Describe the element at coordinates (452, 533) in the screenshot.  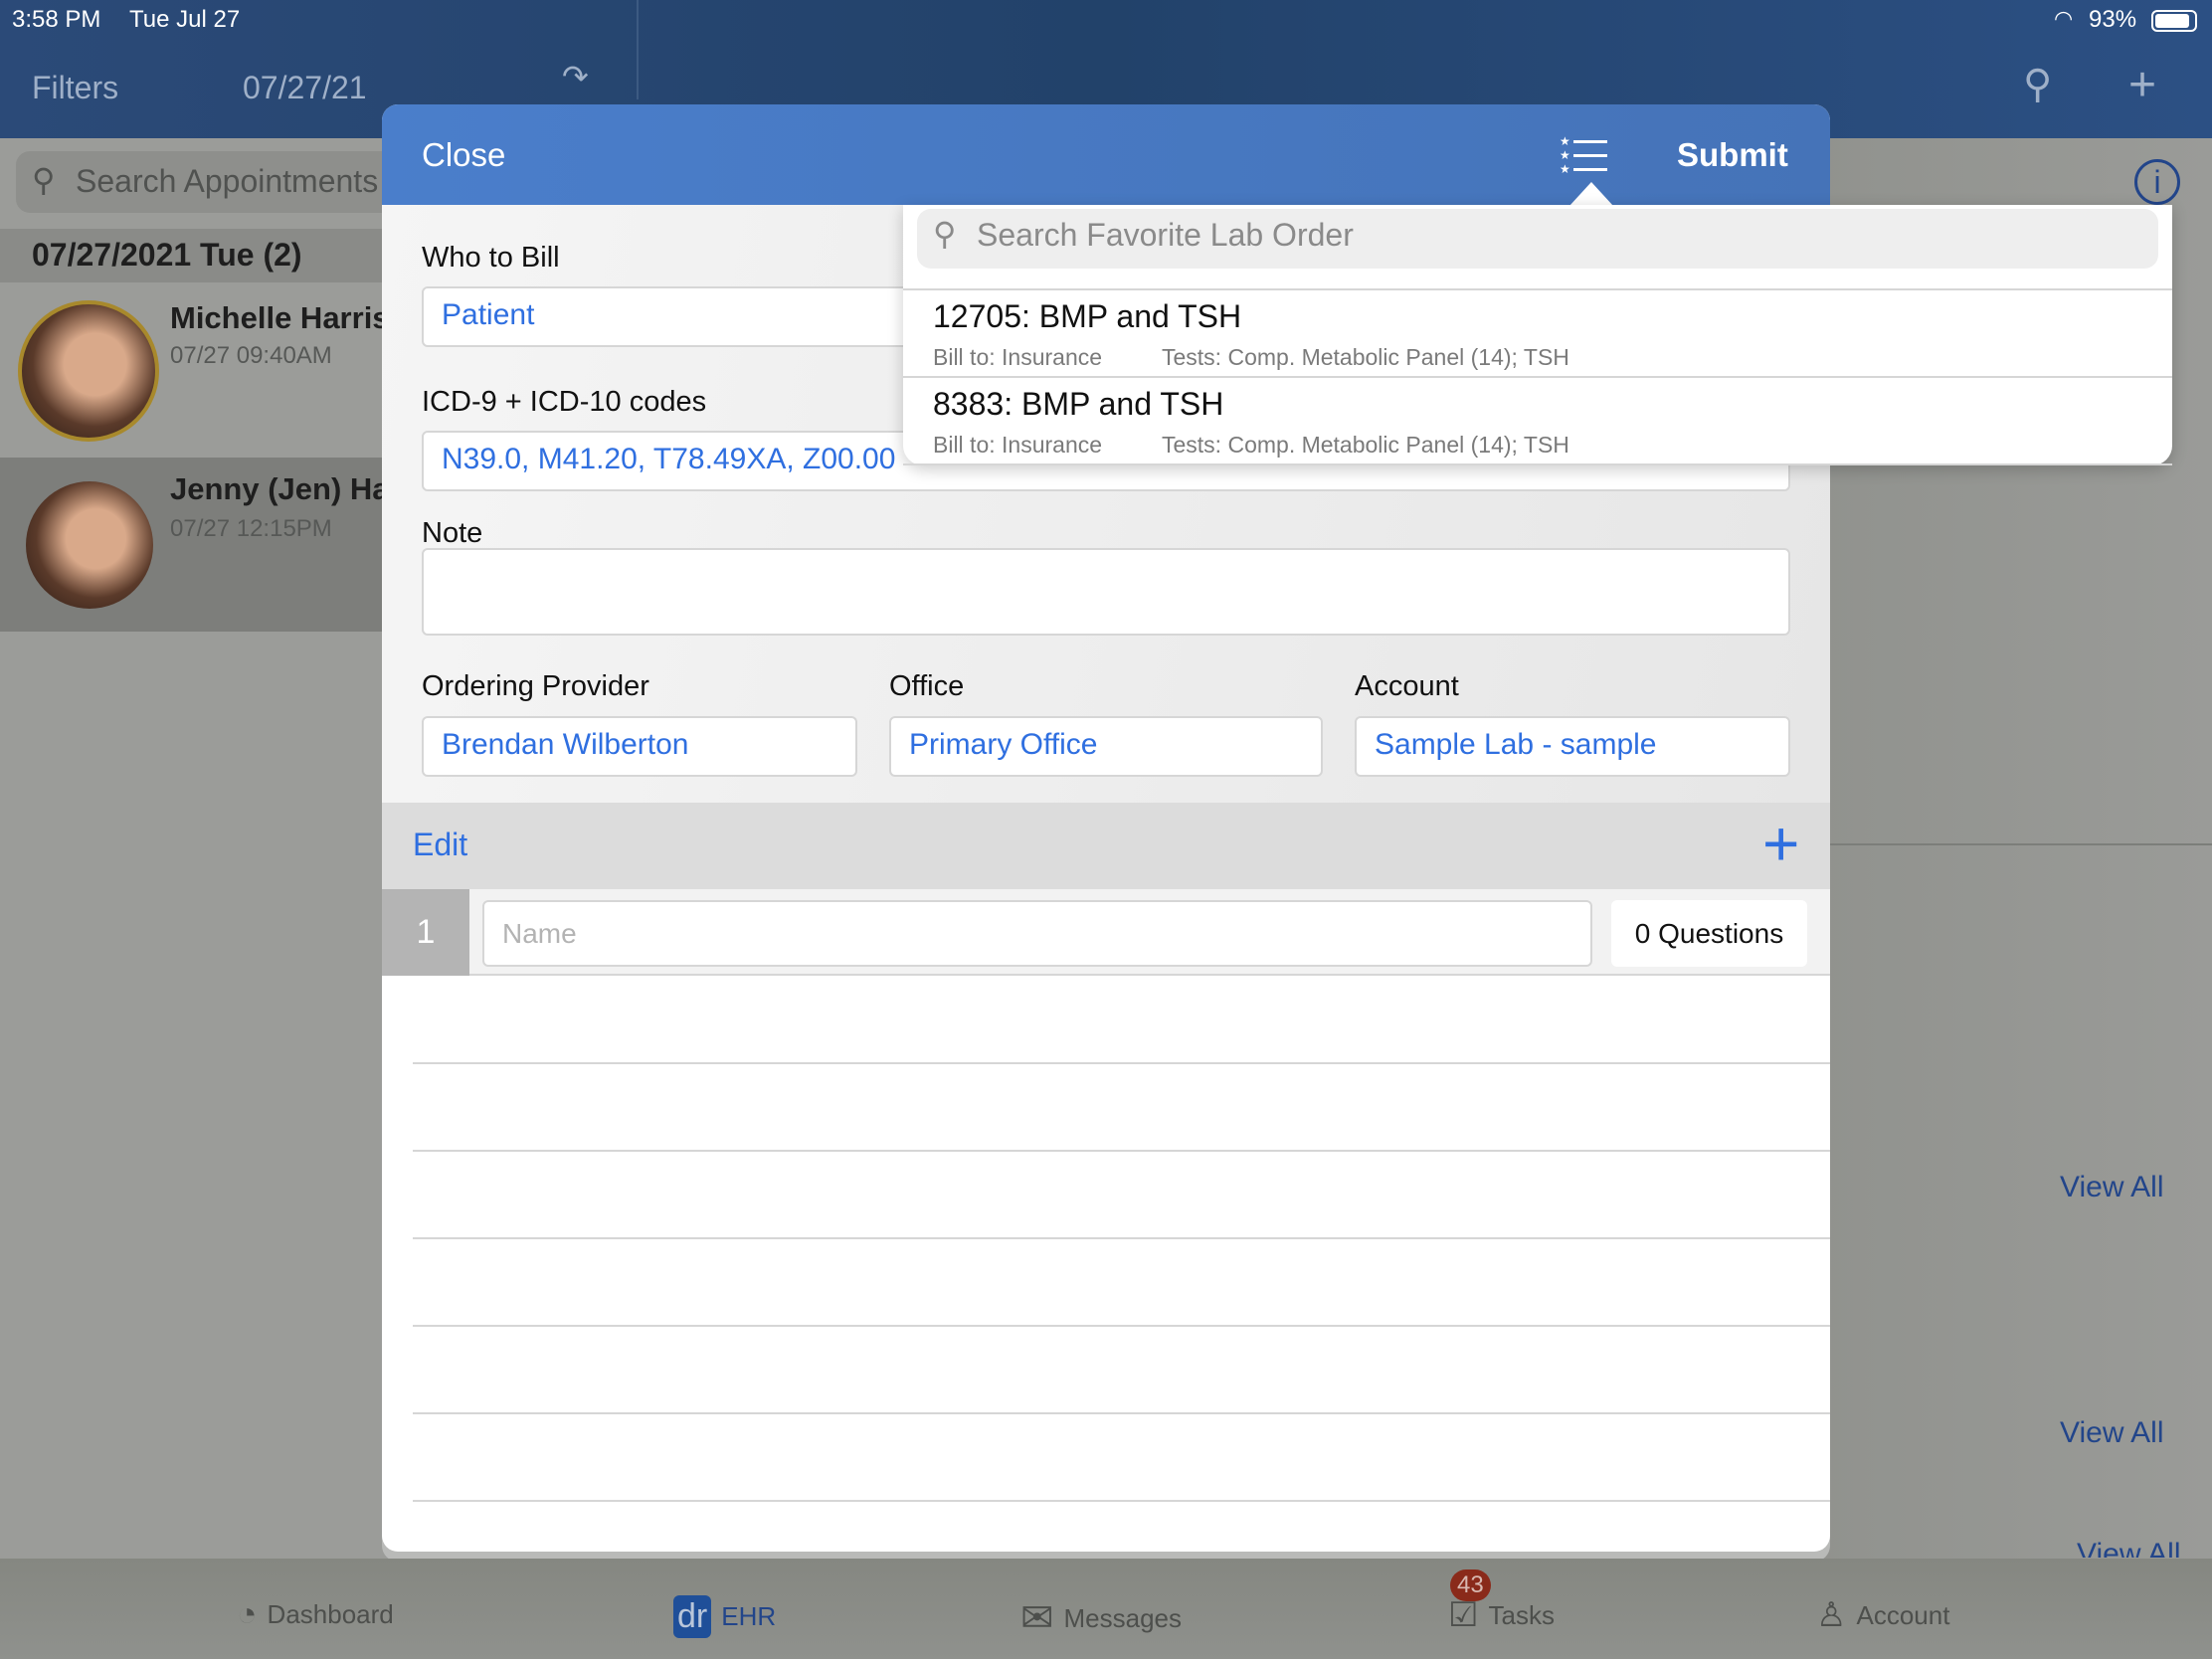
I see `note-label: Note` at that location.